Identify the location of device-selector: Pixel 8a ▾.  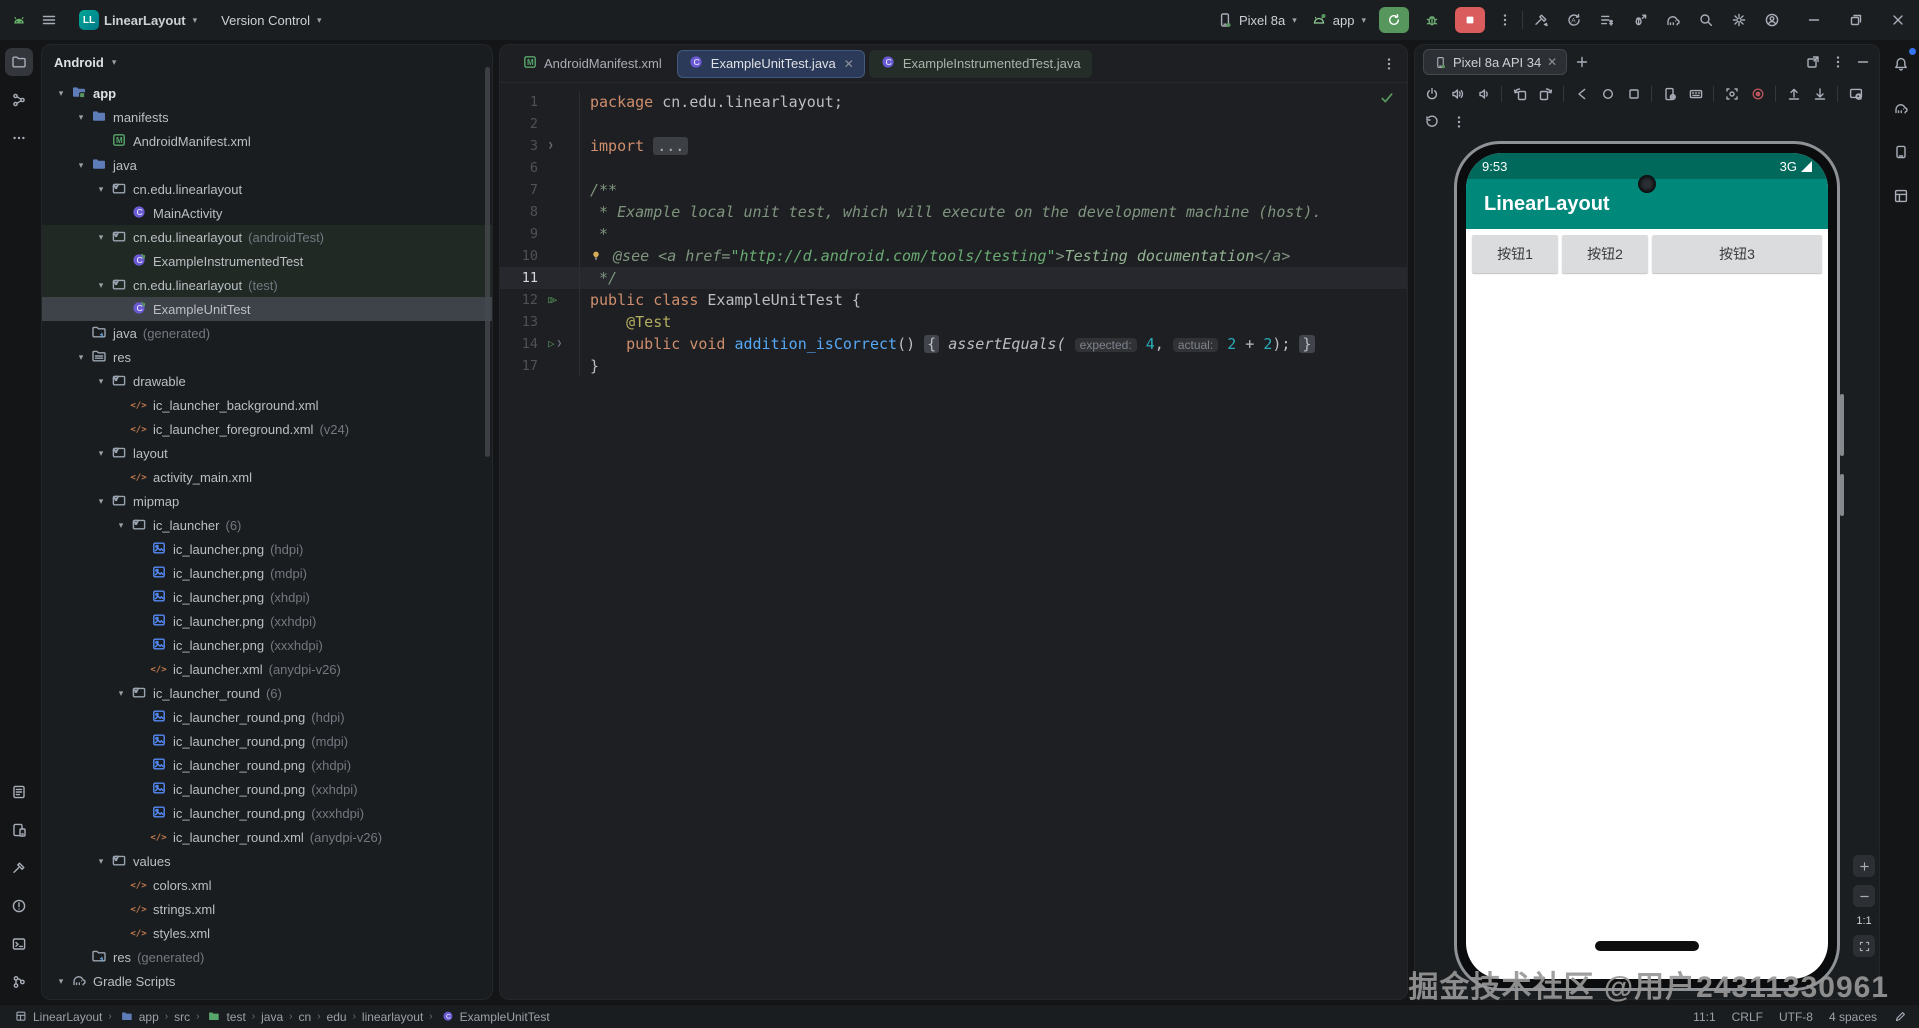
(1257, 20).